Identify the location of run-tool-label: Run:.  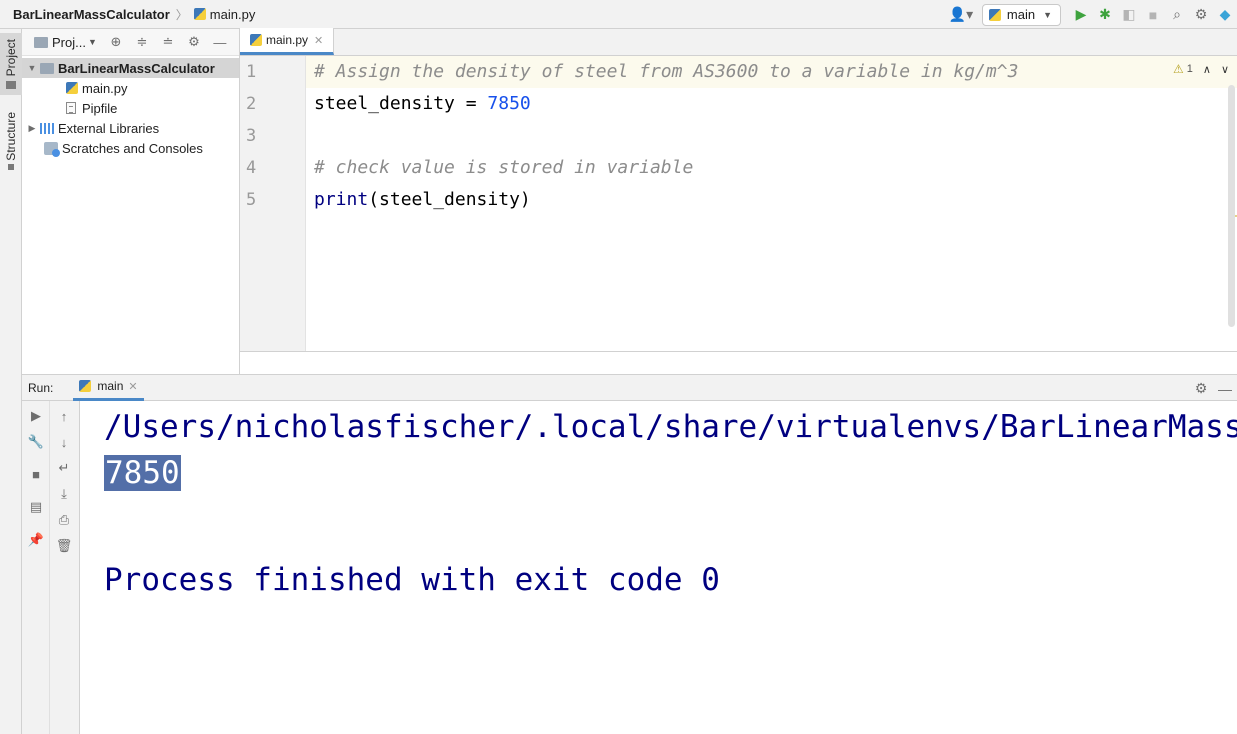
(41, 387).